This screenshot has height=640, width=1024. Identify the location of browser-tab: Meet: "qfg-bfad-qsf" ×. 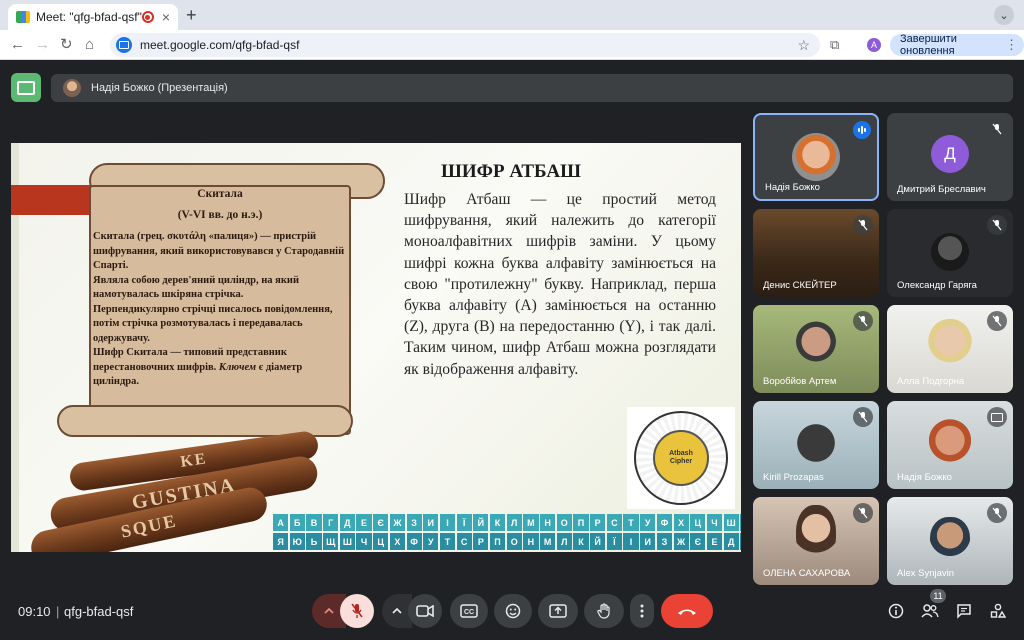
(93, 17).